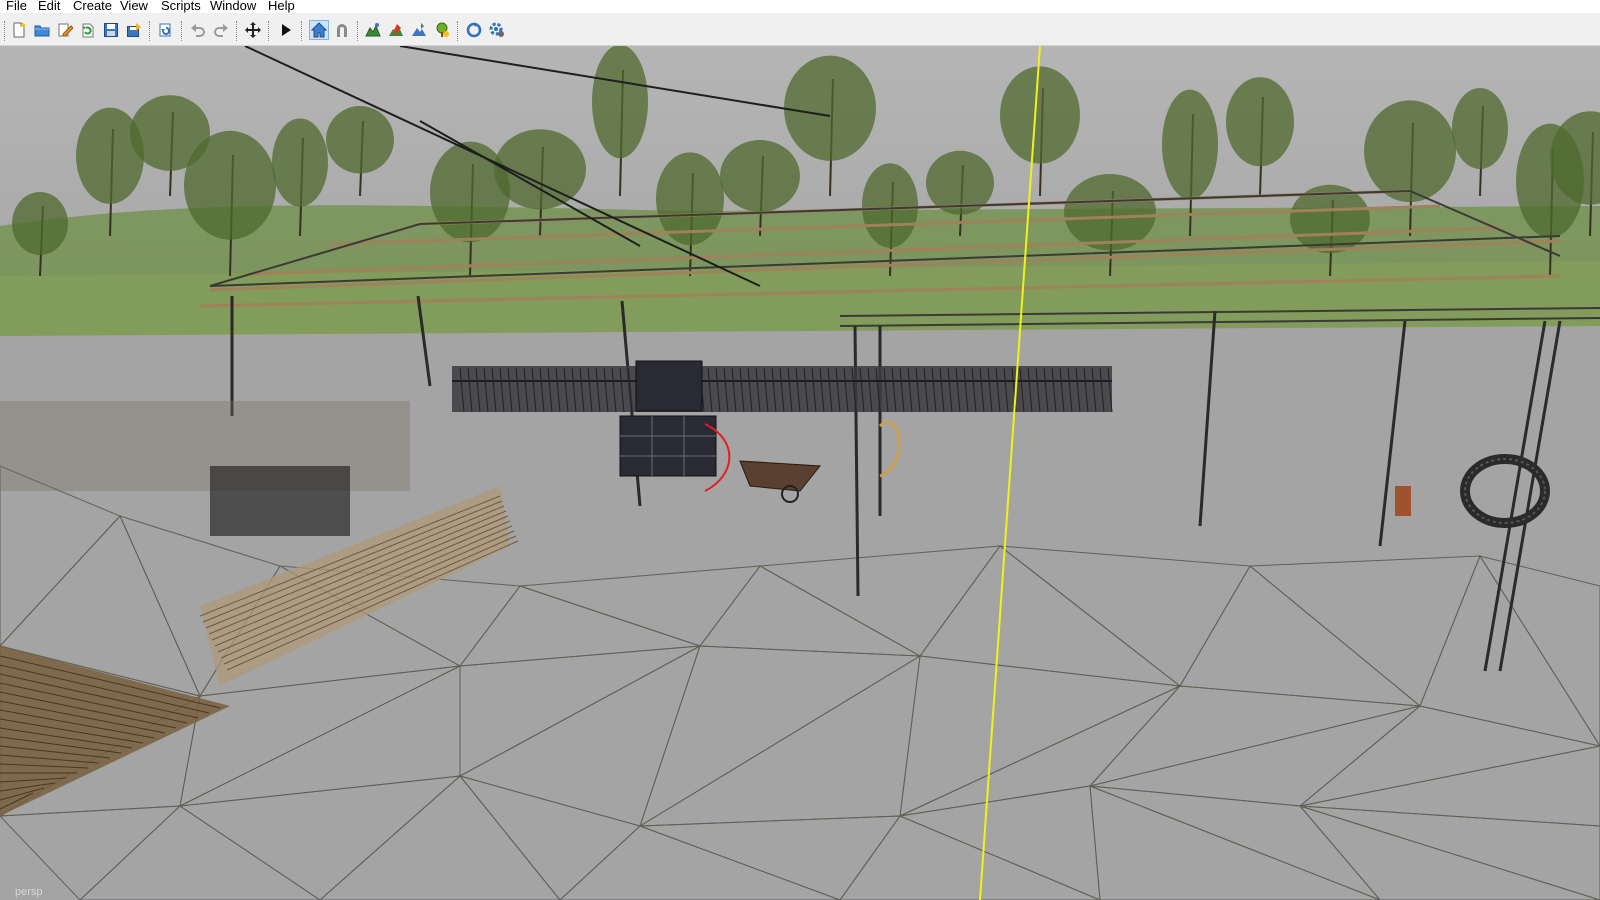 This screenshot has height=900, width=1600. I want to click on terrain-sculpt-icon, so click(419, 29).